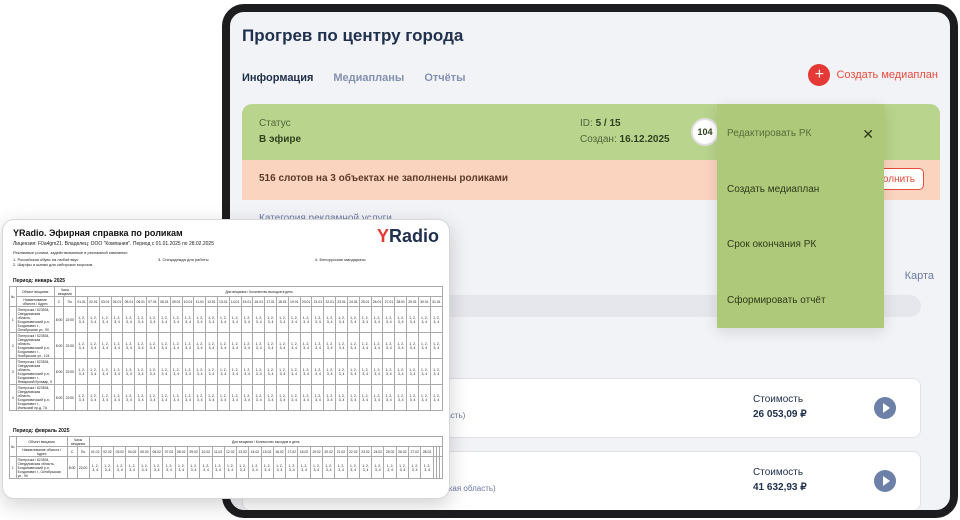  What do you see at coordinates (65, 291) in the screenshot?
I see `col-hours: Часы вещания` at bounding box center [65, 291].